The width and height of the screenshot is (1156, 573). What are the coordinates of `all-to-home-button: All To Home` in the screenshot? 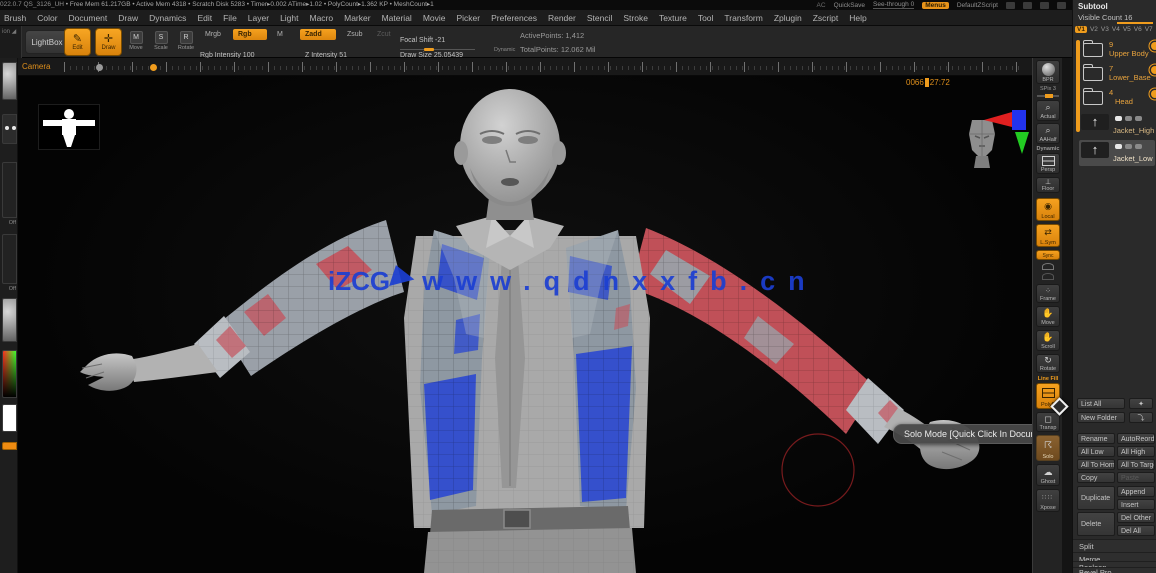 It's located at (1096, 464).